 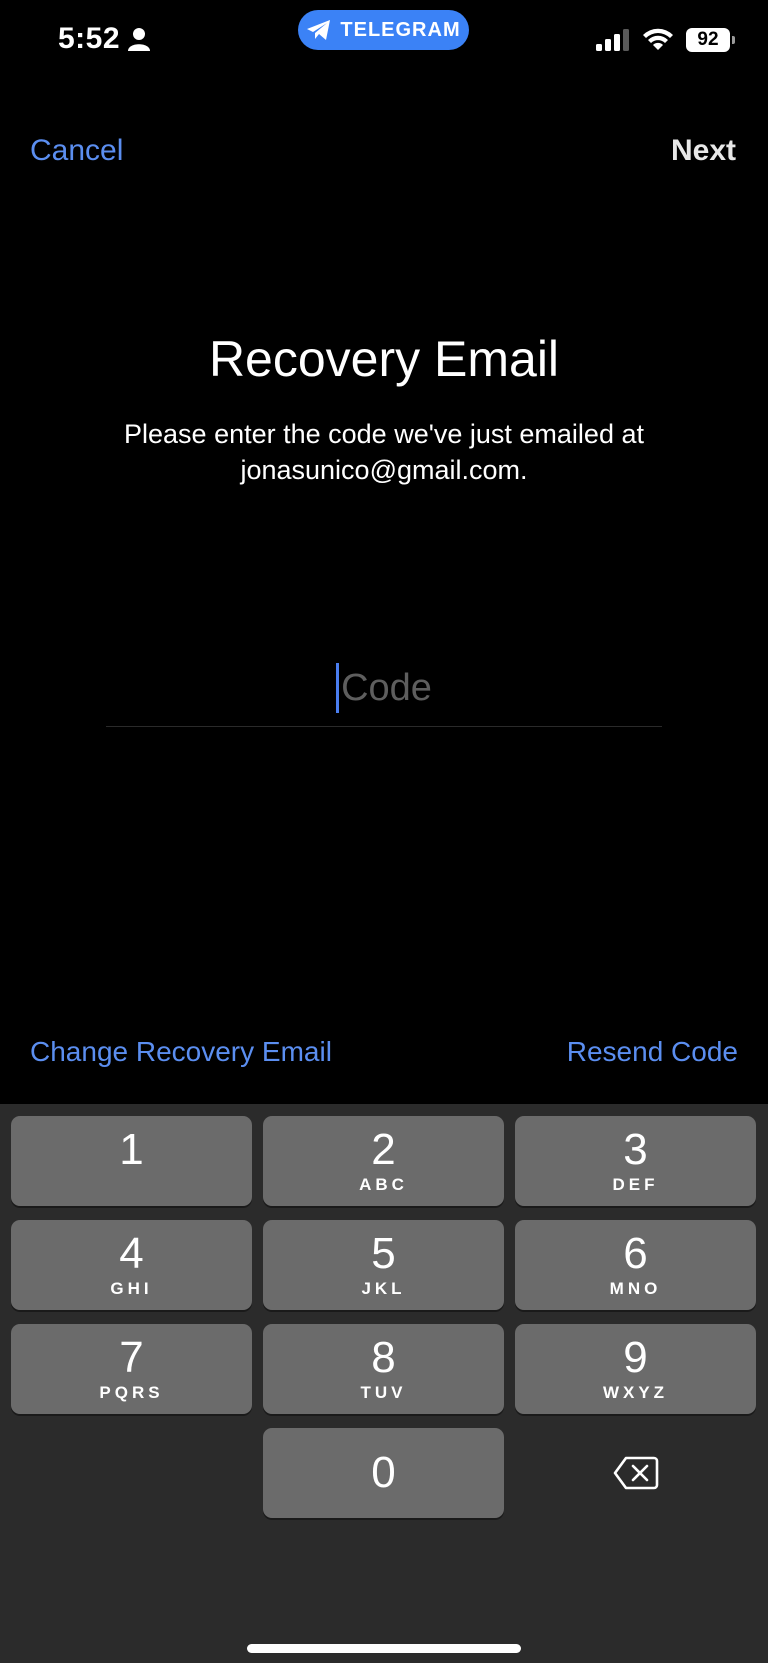 I want to click on key-letters: TUV, so click(x=383, y=1392).